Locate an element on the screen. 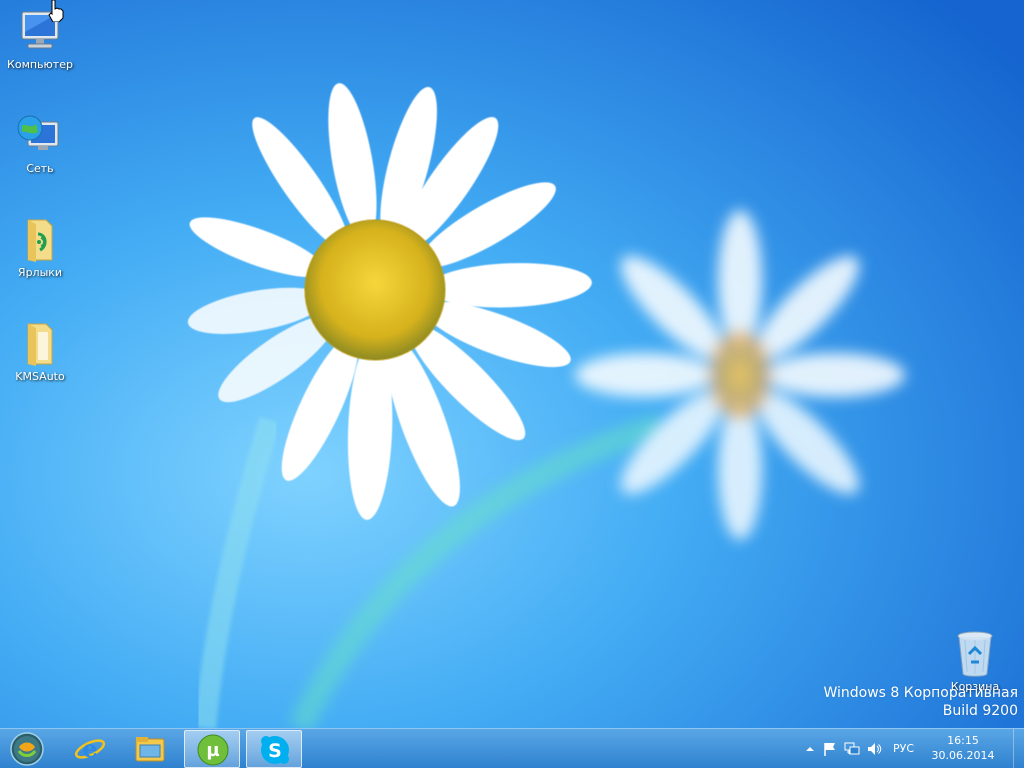 The height and width of the screenshot is (768, 1024). internet-explorer-icon: e is located at coordinates (90, 748).